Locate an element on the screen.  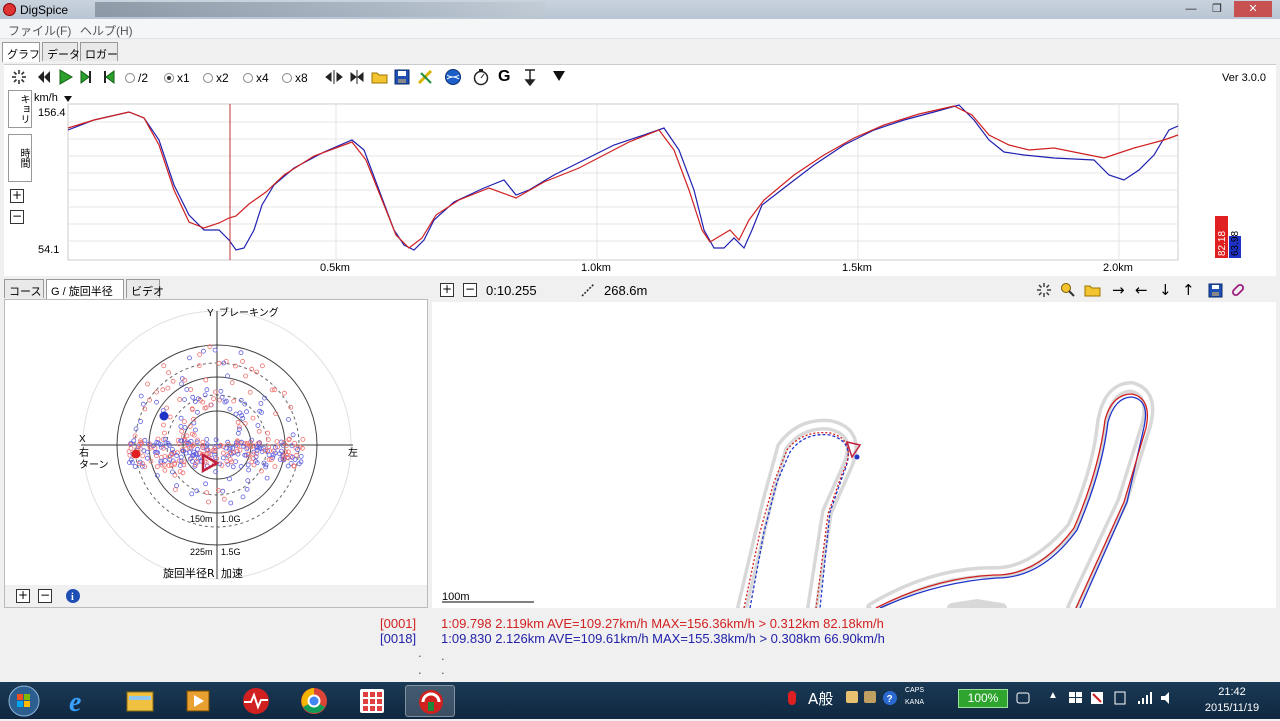
close-button: ✕ is located at coordinates (1253, 9).